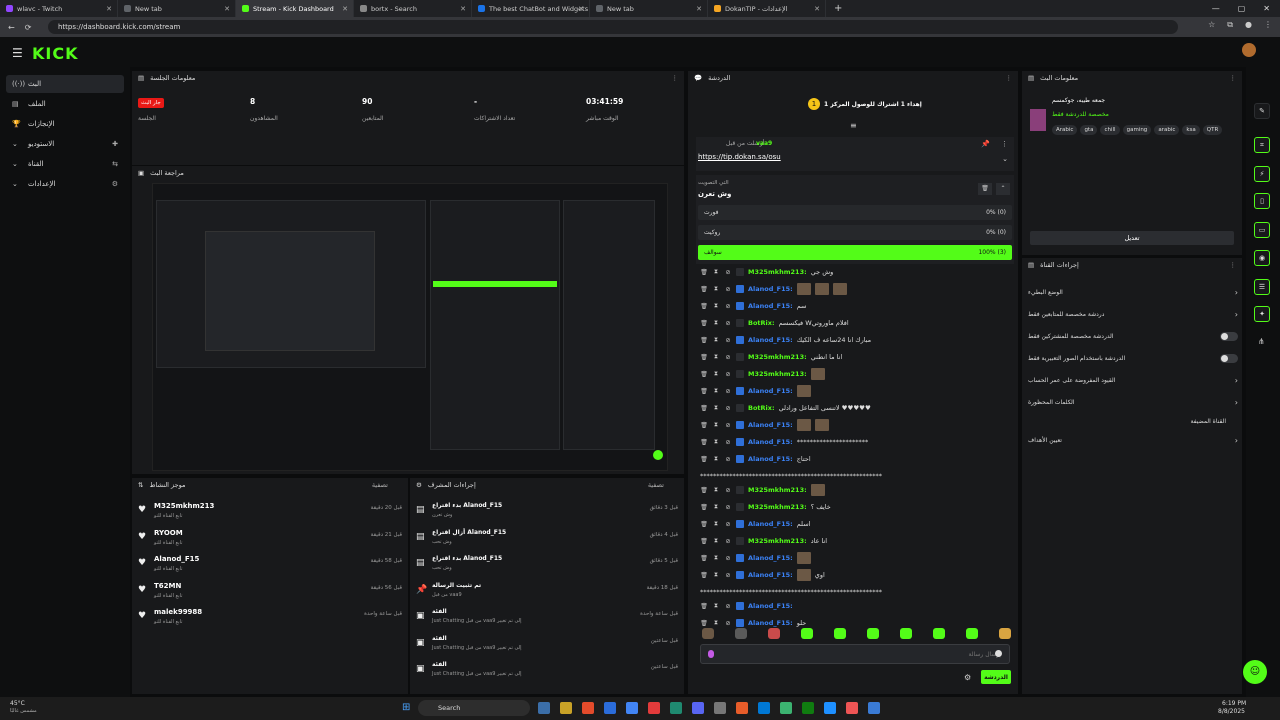  What do you see at coordinates (1133, 358) in the screenshot?
I see `channel-action-item: الدردشة باستخدام الصور التعبيرية فقط` at bounding box center [1133, 358].